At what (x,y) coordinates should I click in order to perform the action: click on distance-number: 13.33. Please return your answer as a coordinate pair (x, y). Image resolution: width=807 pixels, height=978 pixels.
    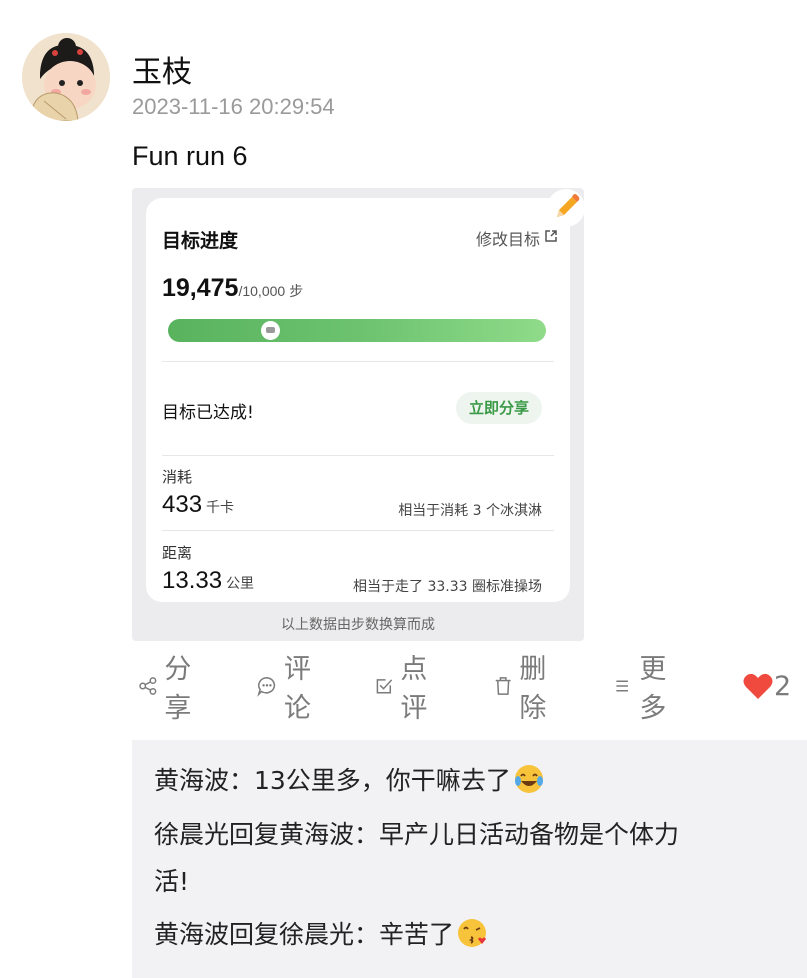
    Looking at the image, I should click on (192, 580).